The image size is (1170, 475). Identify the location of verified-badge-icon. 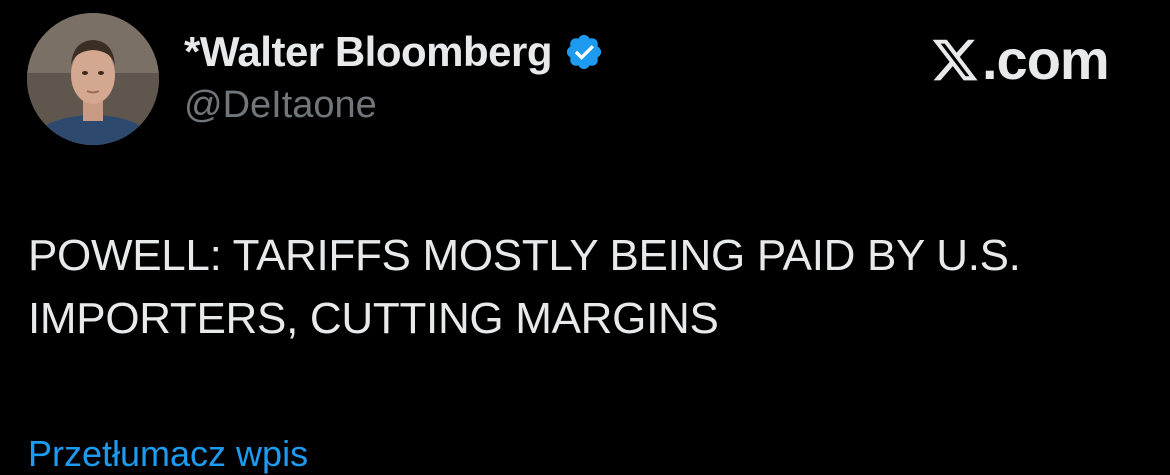
(584, 52).